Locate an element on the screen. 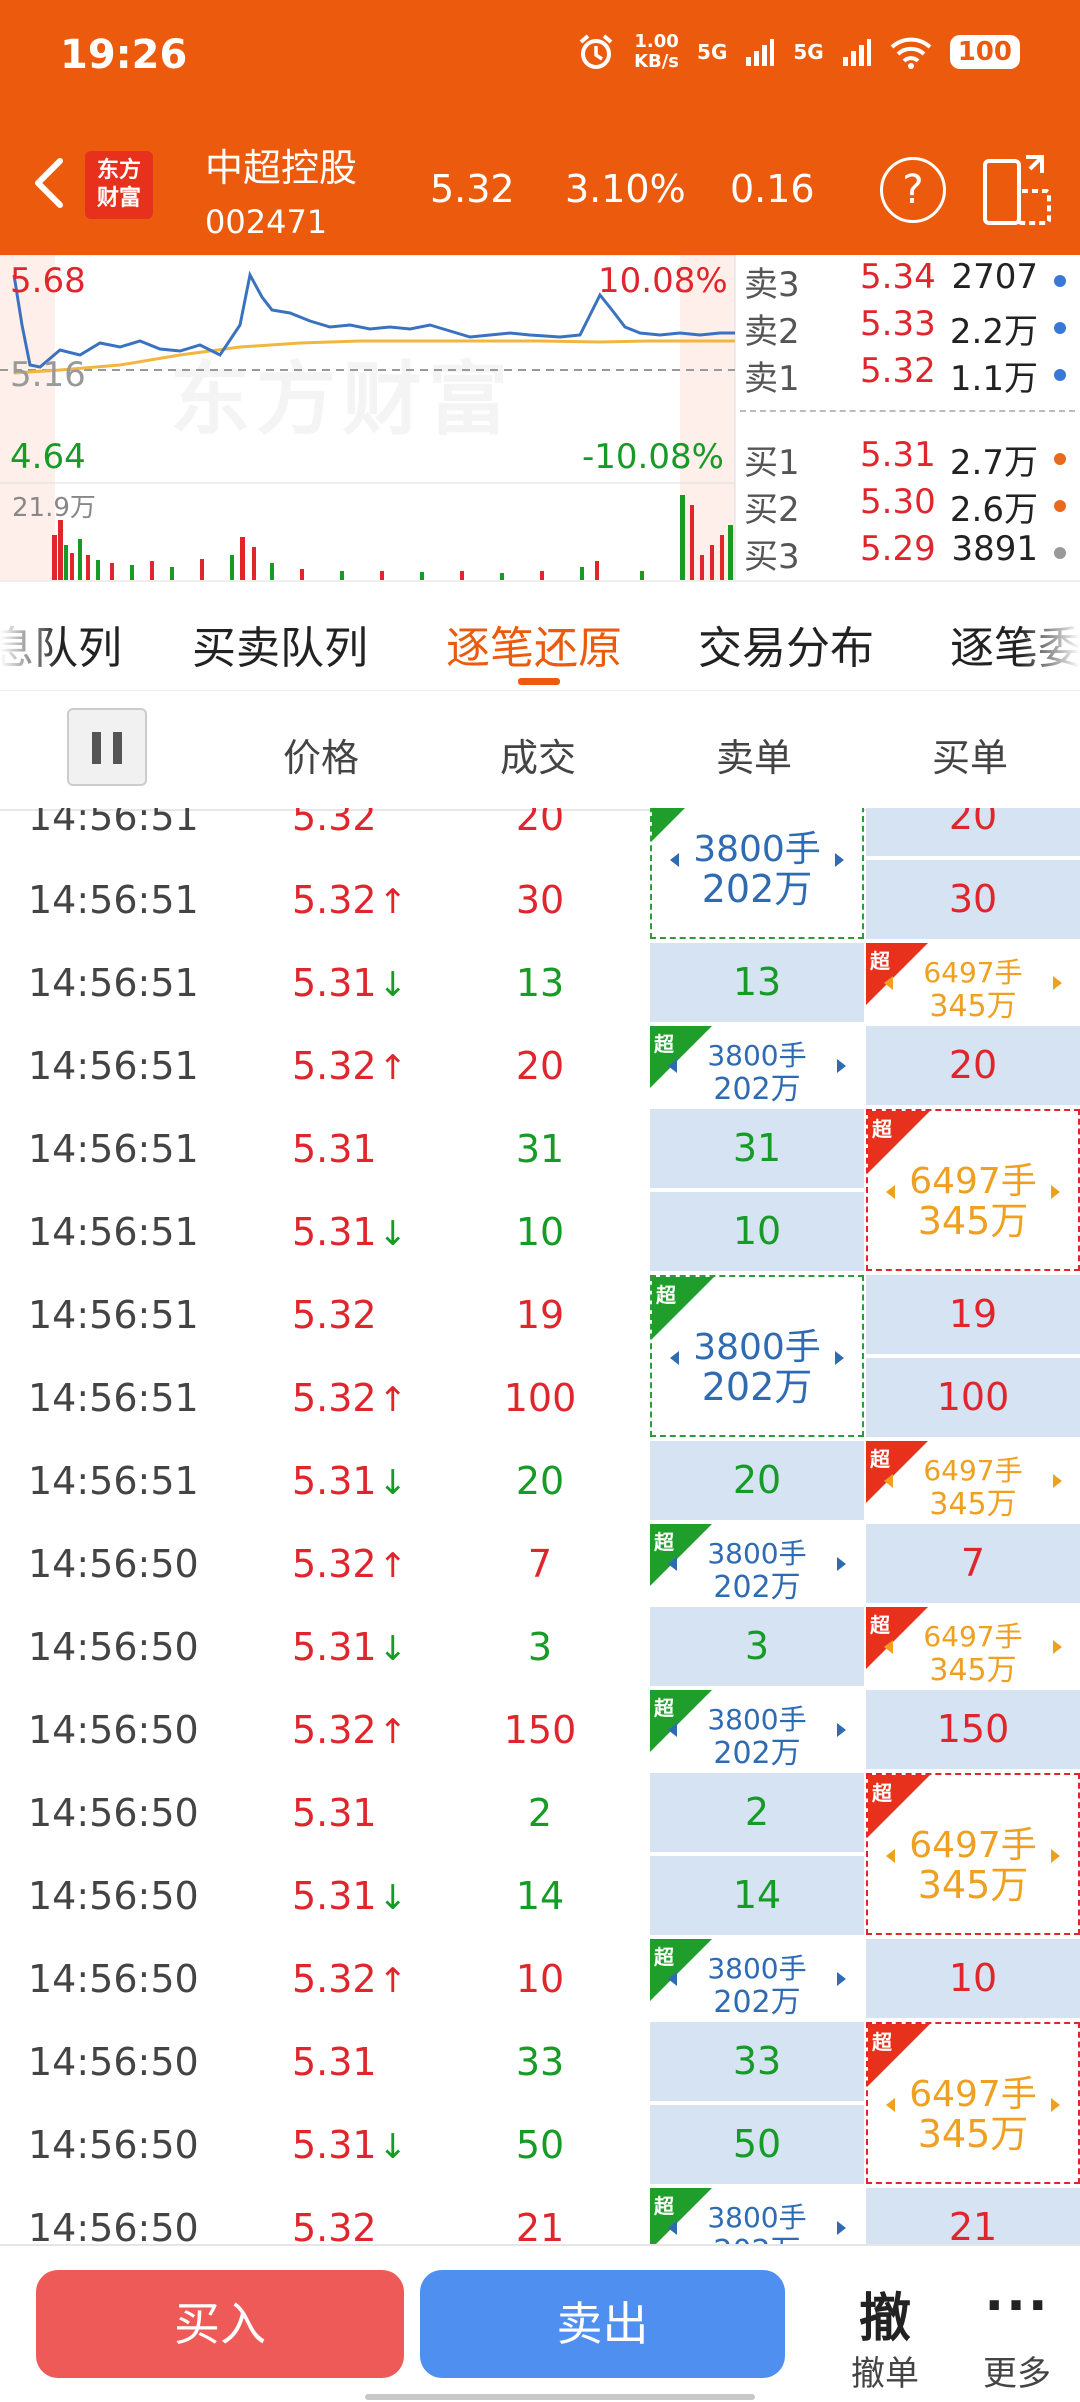  sell-order-volume: 50 is located at coordinates (757, 2144).